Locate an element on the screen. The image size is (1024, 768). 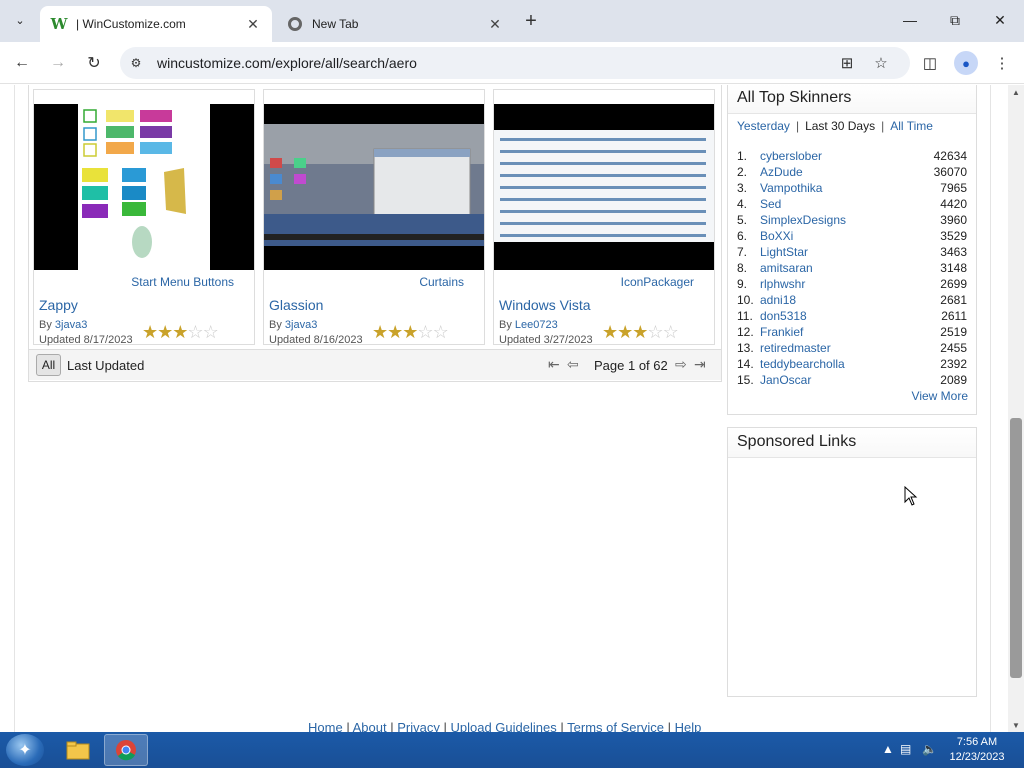
skin-title-link: Zappy is located at coordinates (58, 305).